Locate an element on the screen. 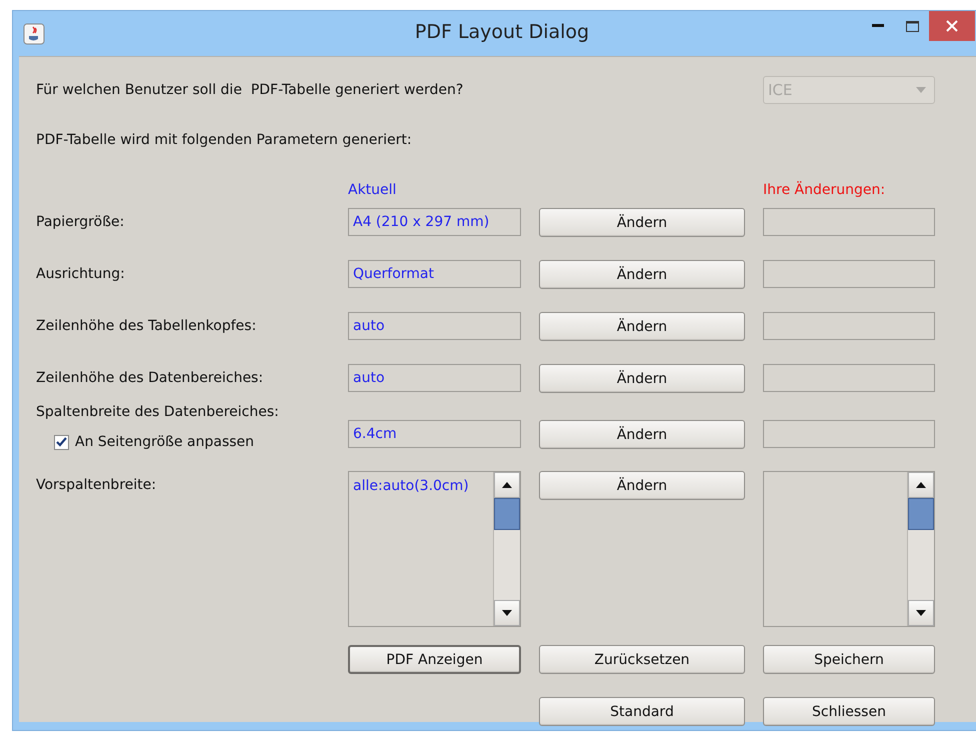  row-label: Vorspaltenbreite: is located at coordinates (97, 484).